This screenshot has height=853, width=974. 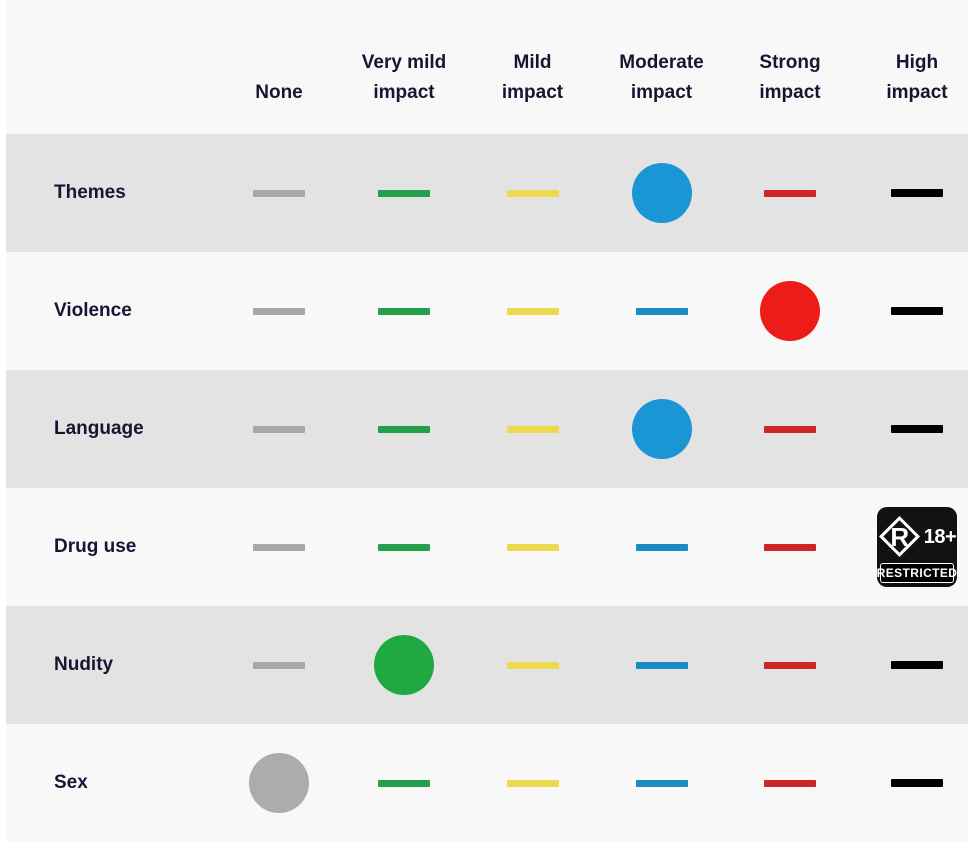 I want to click on badge-rating-letter: R, so click(x=900, y=537).